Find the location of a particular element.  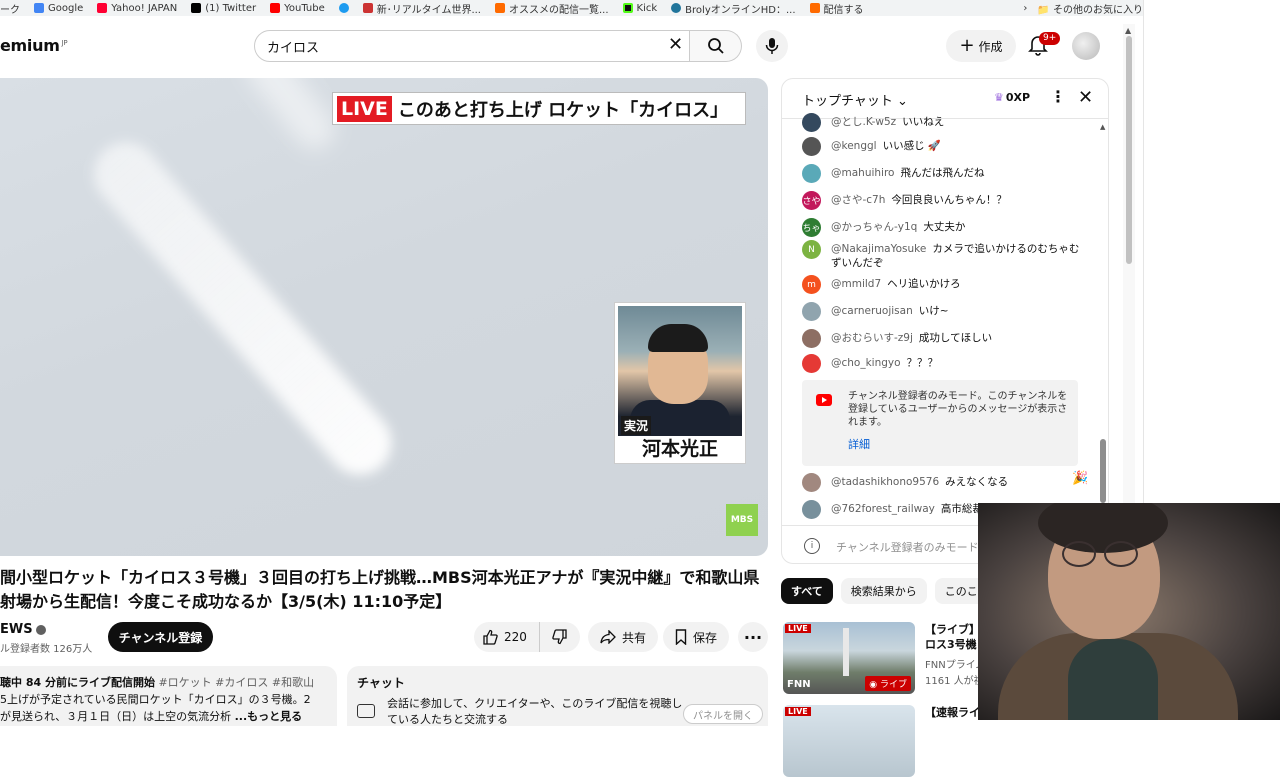

save-button: 保存 is located at coordinates (696, 637).